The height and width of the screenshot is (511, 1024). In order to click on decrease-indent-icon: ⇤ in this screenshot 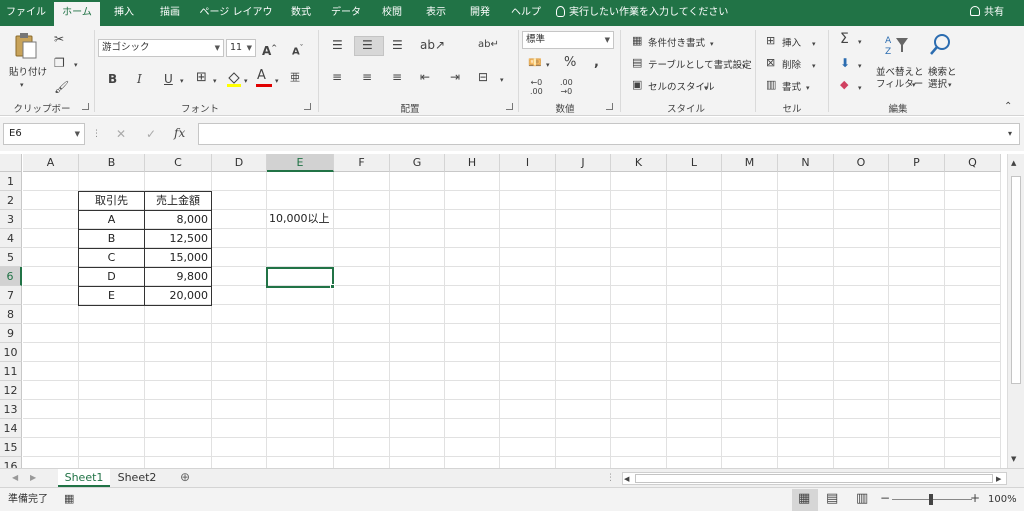, I will do `click(425, 77)`.